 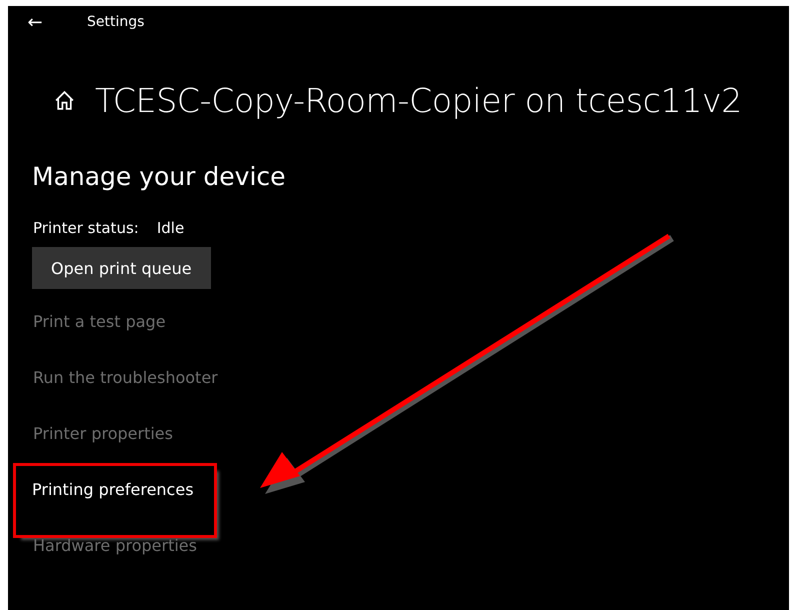 What do you see at coordinates (64, 100) in the screenshot?
I see `home-icon` at bounding box center [64, 100].